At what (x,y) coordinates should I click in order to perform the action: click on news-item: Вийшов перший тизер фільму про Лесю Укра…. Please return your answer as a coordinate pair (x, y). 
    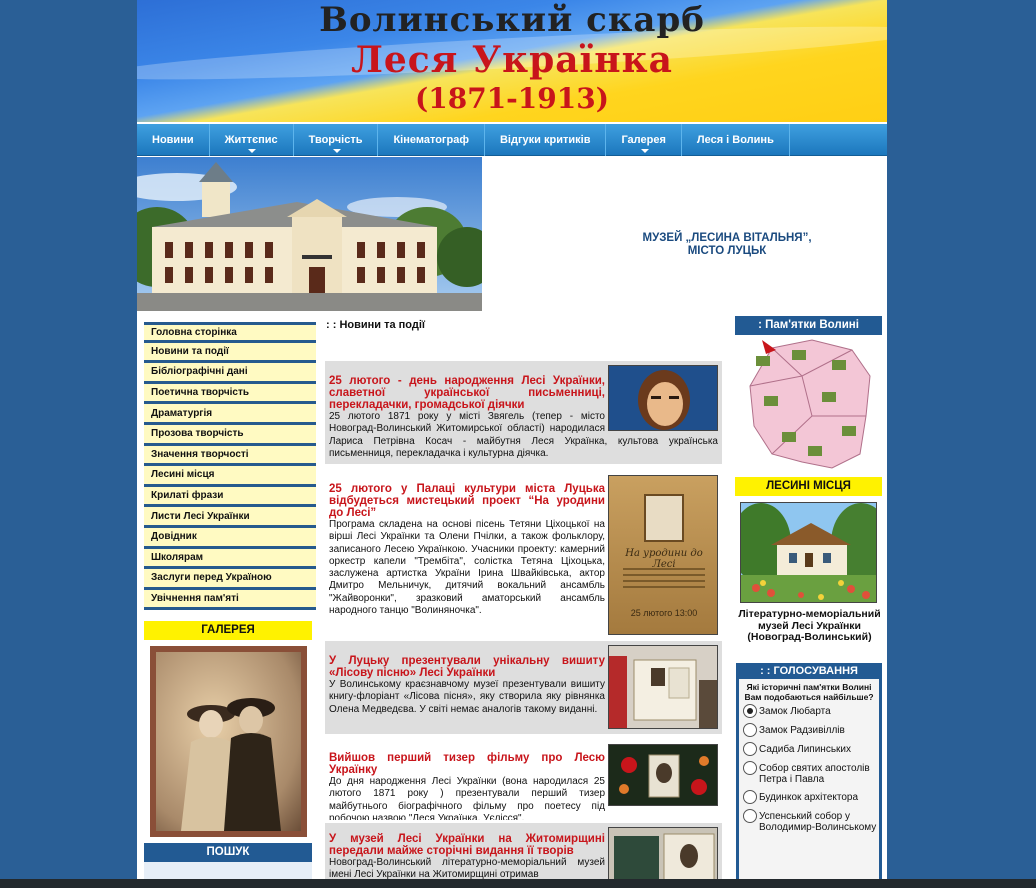
    Looking at the image, I should click on (523, 780).